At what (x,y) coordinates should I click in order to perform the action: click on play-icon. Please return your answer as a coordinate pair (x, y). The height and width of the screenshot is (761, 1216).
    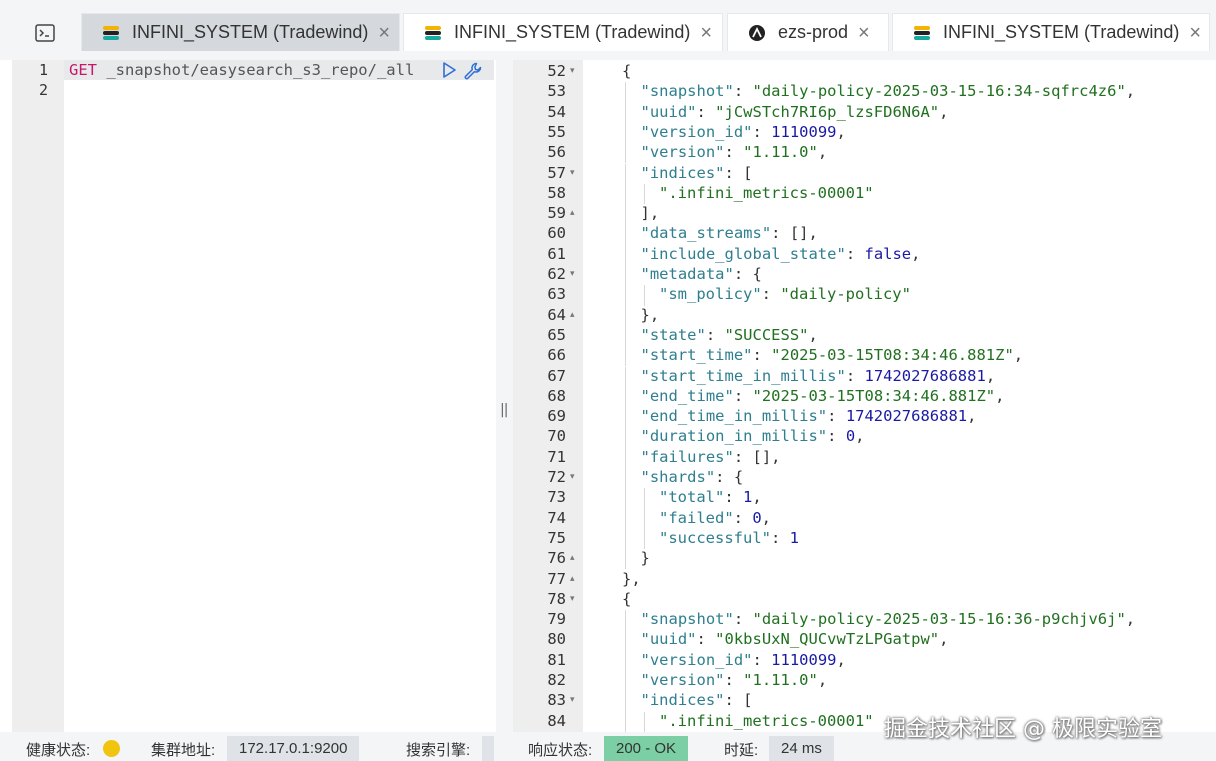
    Looking at the image, I should click on (449, 70).